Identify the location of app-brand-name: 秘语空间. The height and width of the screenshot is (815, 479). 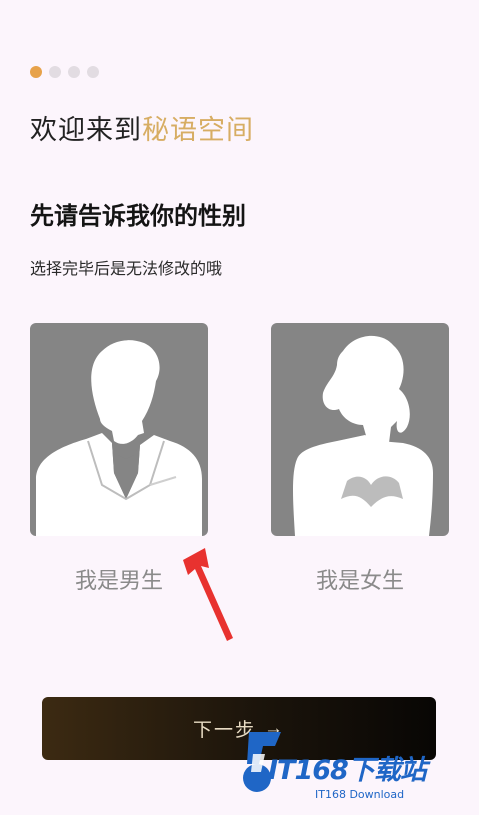
(198, 130).